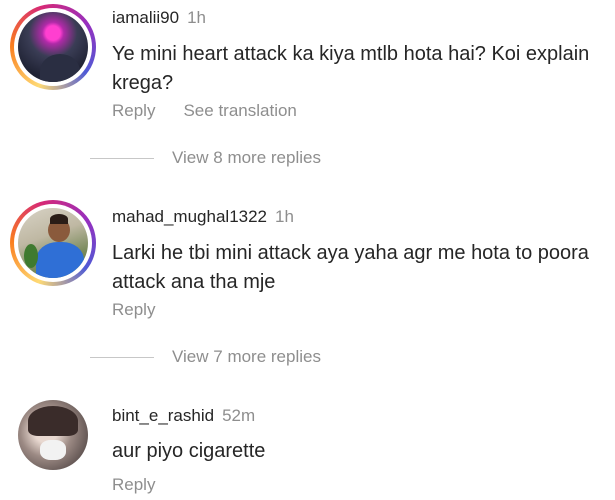  I want to click on comment-username: bint_e_rashid, so click(163, 415).